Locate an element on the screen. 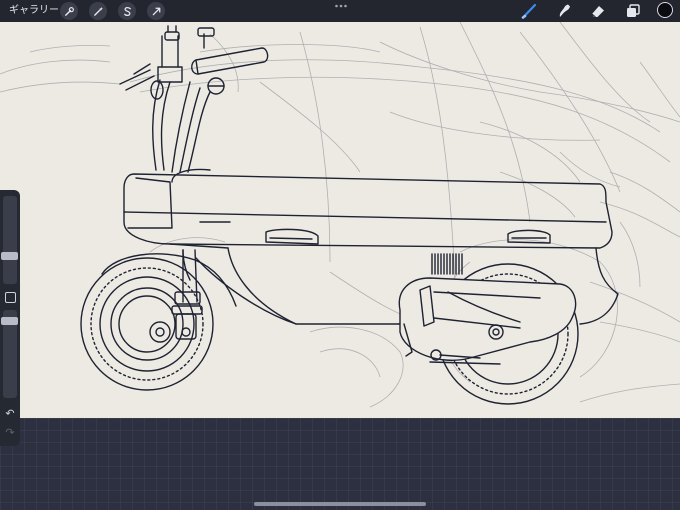 Image resolution: width=680 pixels, height=510 pixels. selection-s-icon is located at coordinates (127, 11).